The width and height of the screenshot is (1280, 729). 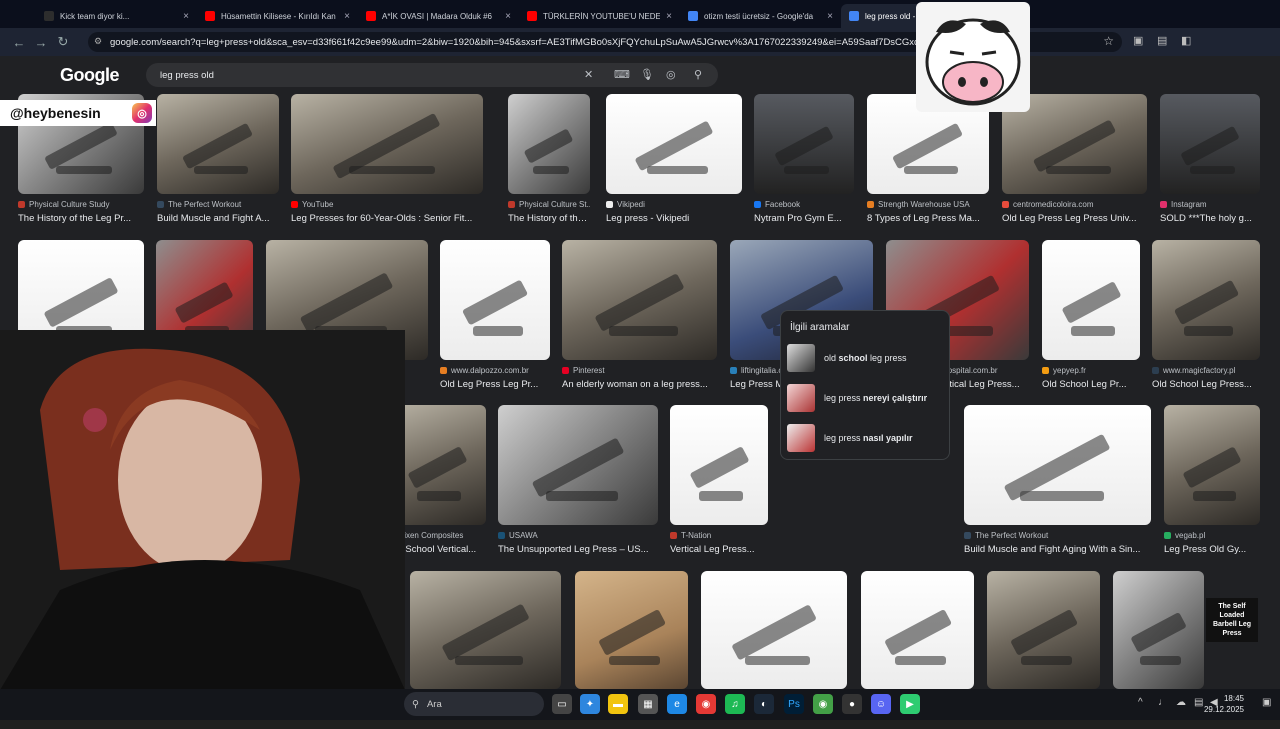 What do you see at coordinates (599, 16) in the screenshot?
I see `browser-tab: TÜRKLERİN YOUTUBE'U NEDEN ×` at bounding box center [599, 16].